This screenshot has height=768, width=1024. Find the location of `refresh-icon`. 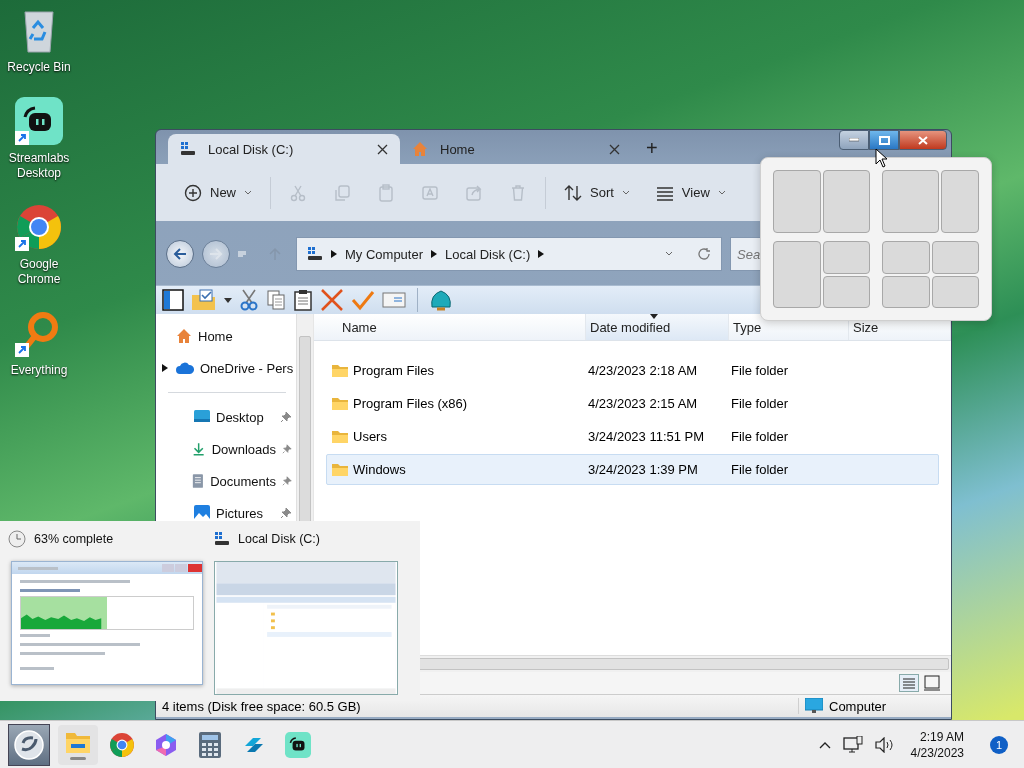

refresh-icon is located at coordinates (704, 254).